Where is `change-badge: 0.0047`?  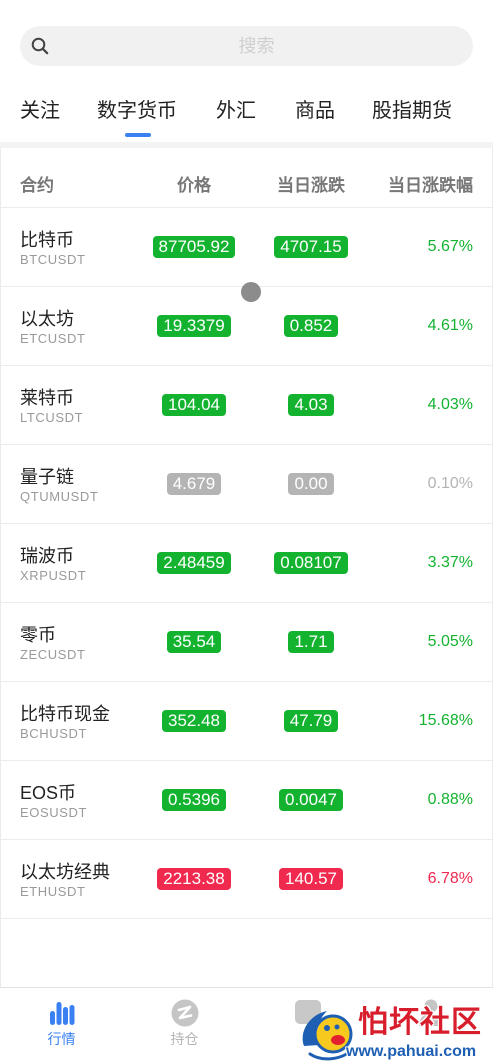 change-badge: 0.0047 is located at coordinates (311, 800).